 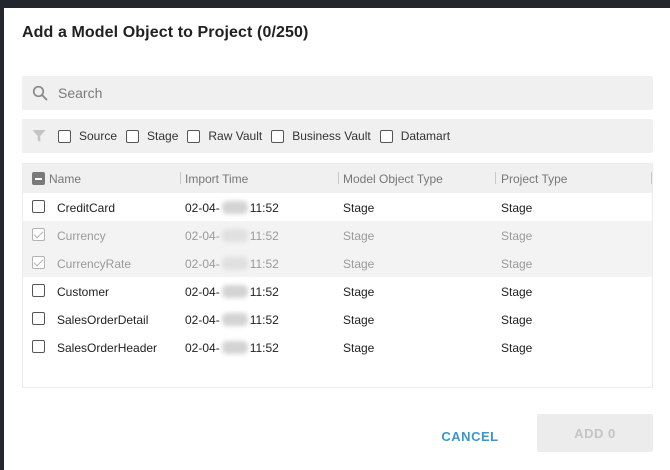 What do you see at coordinates (39, 136) in the screenshot?
I see `filter-icon` at bounding box center [39, 136].